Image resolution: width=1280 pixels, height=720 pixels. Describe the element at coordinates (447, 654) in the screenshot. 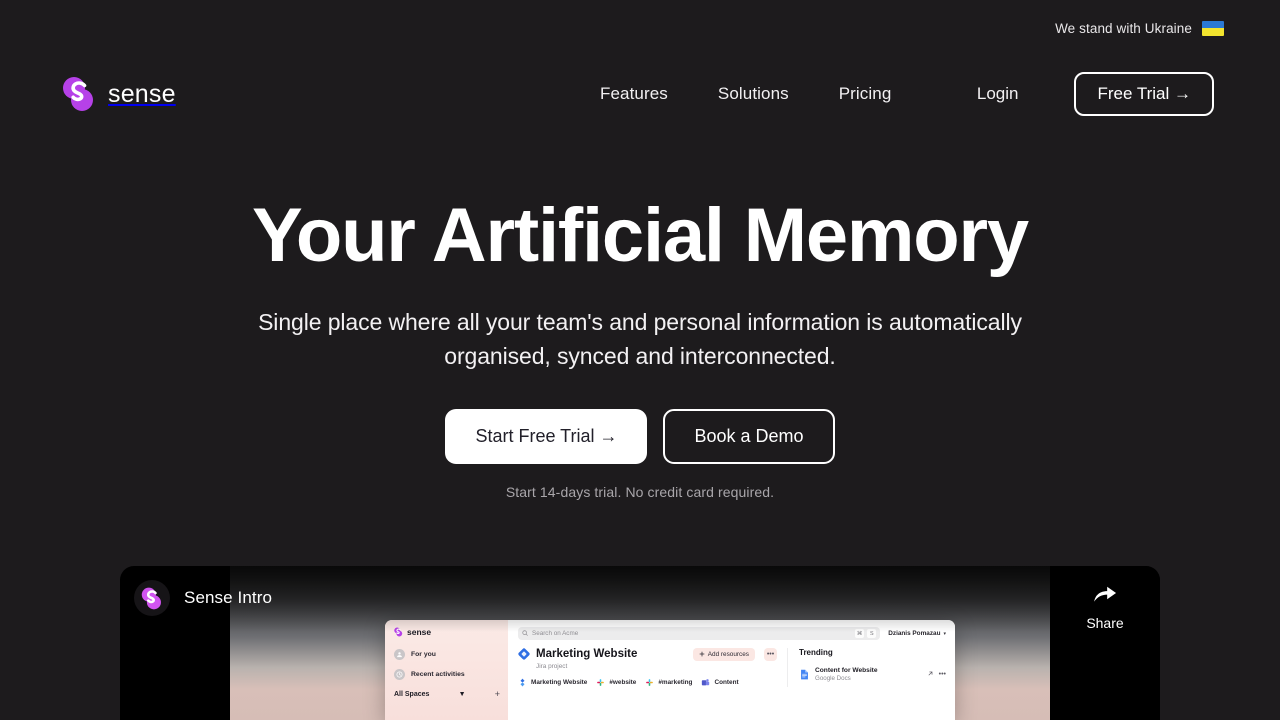

I see `app-sidebar-item-for-you: For you` at that location.